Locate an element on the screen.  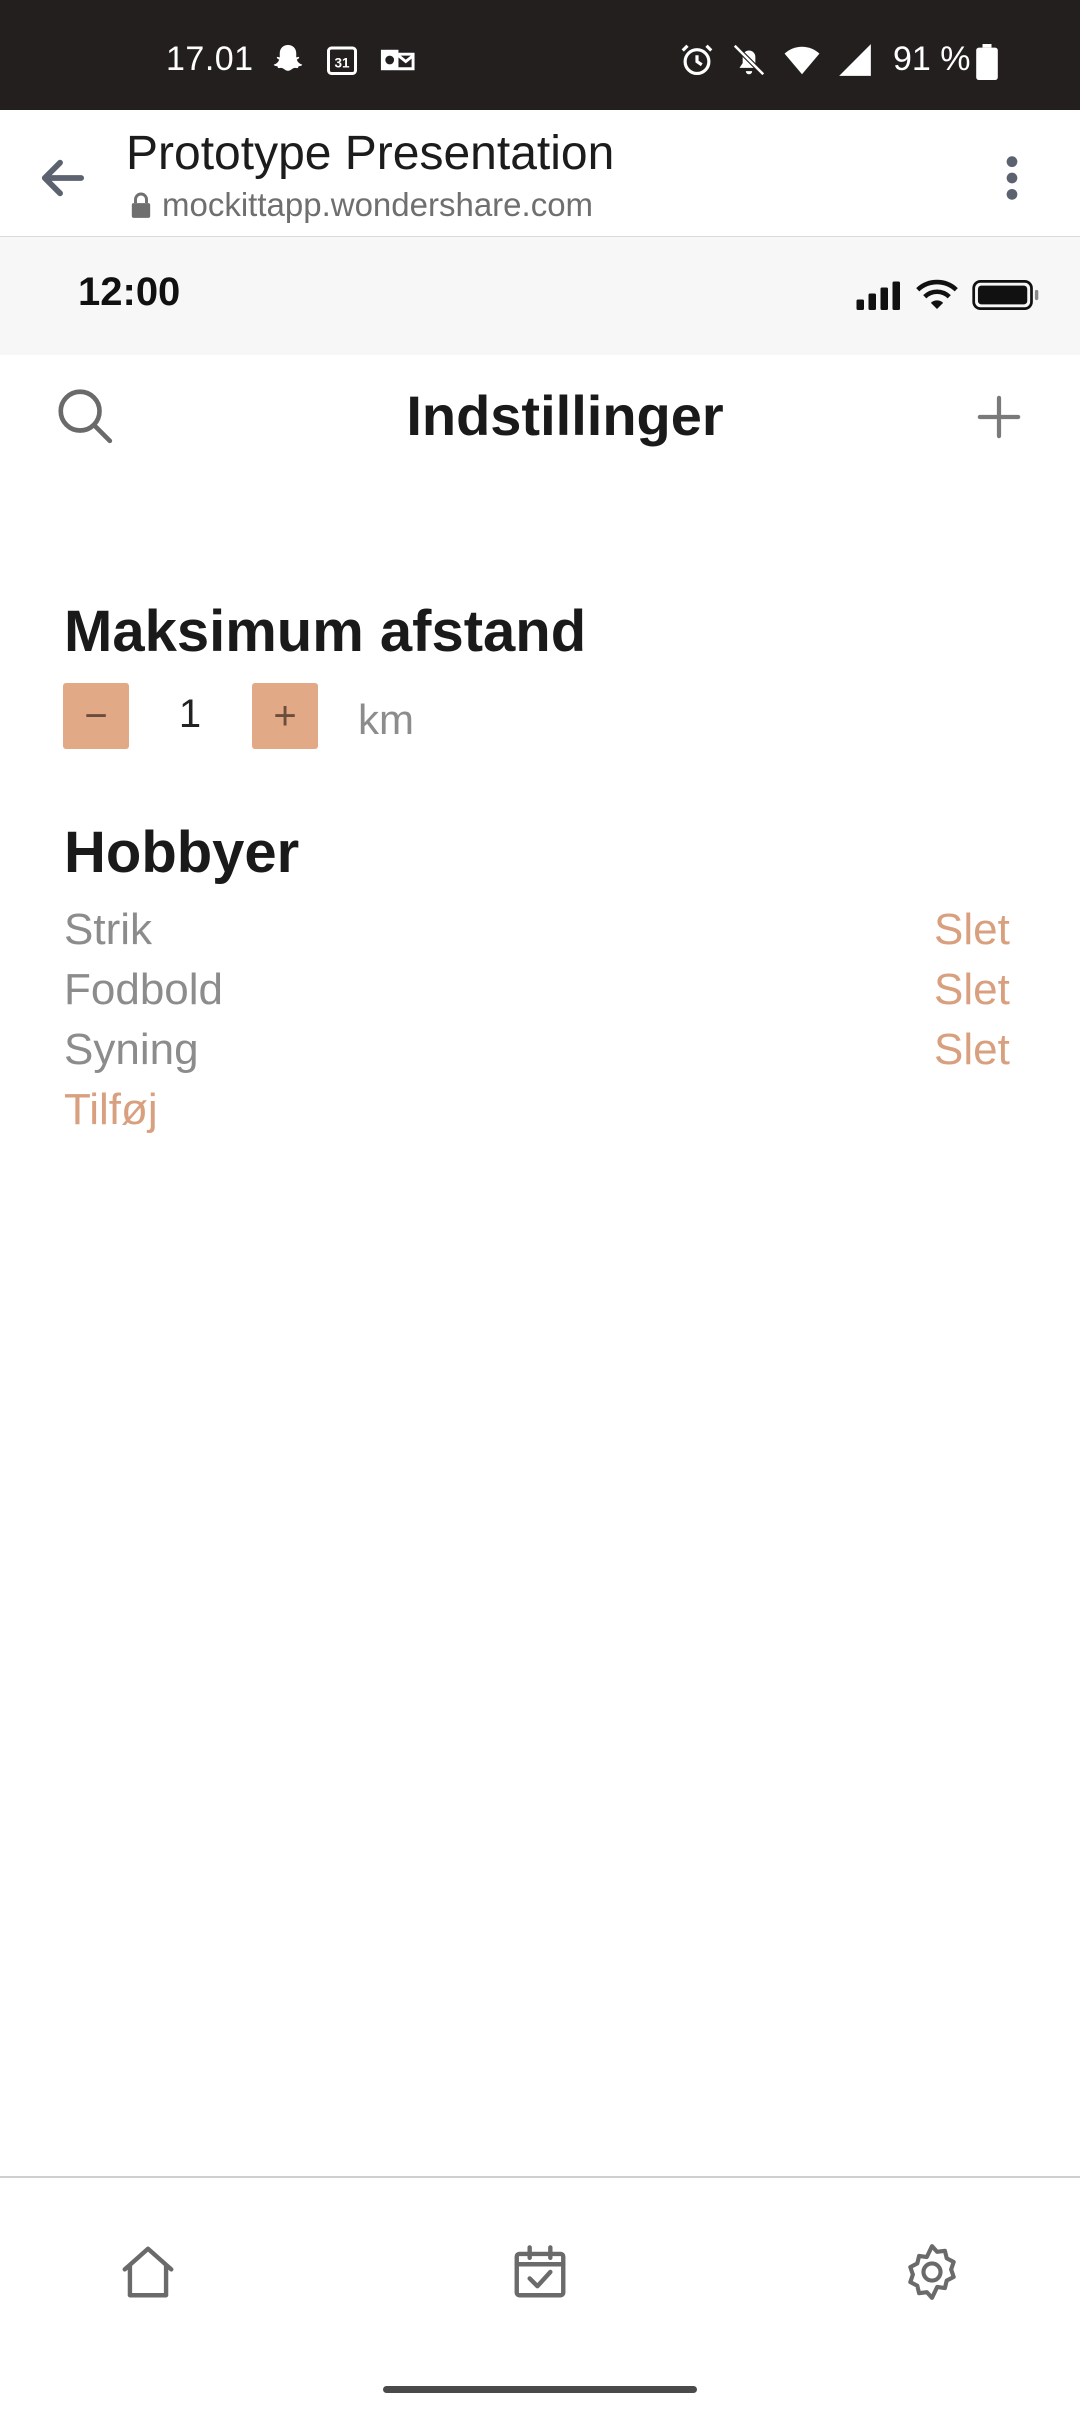
more-options-button is located at coordinates (1012, 178).